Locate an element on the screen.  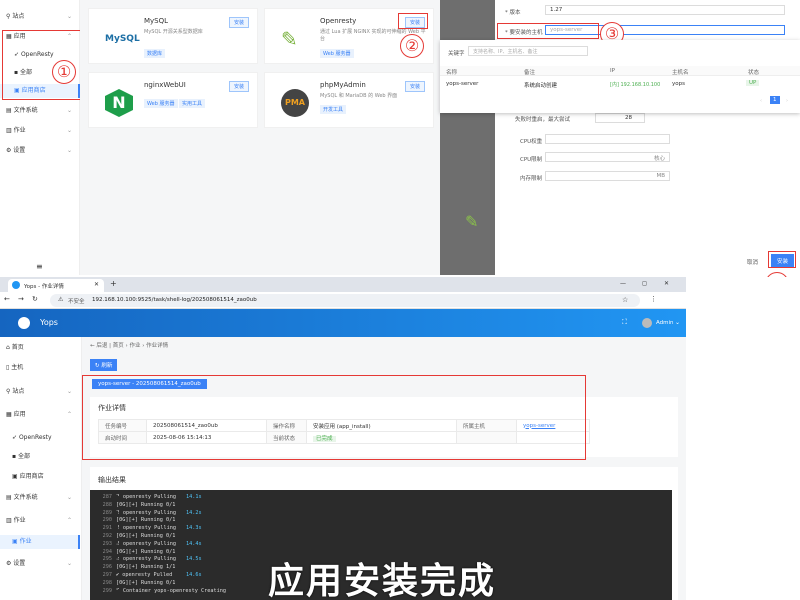
mysql-logo: MySQL is located at coordinates (122, 39).